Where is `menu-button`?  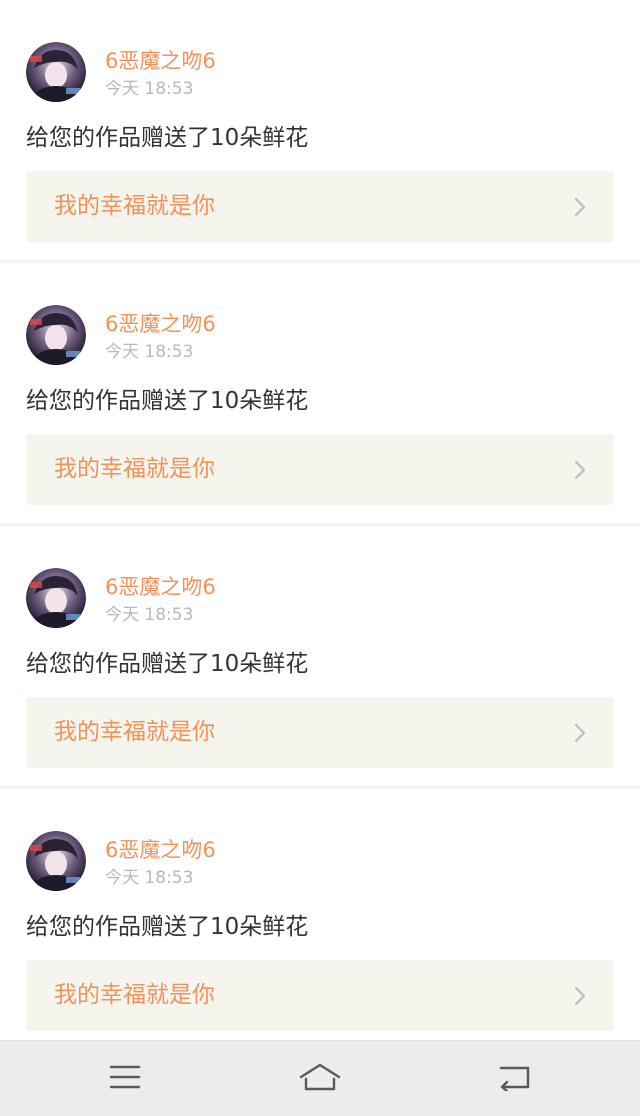
menu-button is located at coordinates (125, 1079).